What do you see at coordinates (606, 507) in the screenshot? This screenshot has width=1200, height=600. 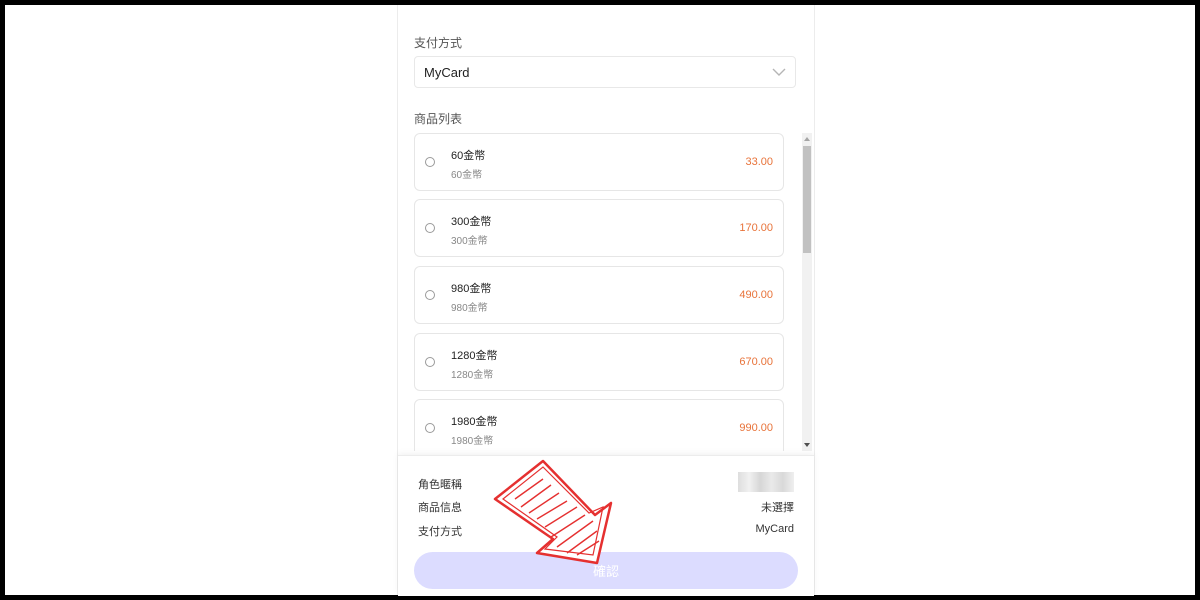 I see `summary-row-product: 商品信息 未選擇` at bounding box center [606, 507].